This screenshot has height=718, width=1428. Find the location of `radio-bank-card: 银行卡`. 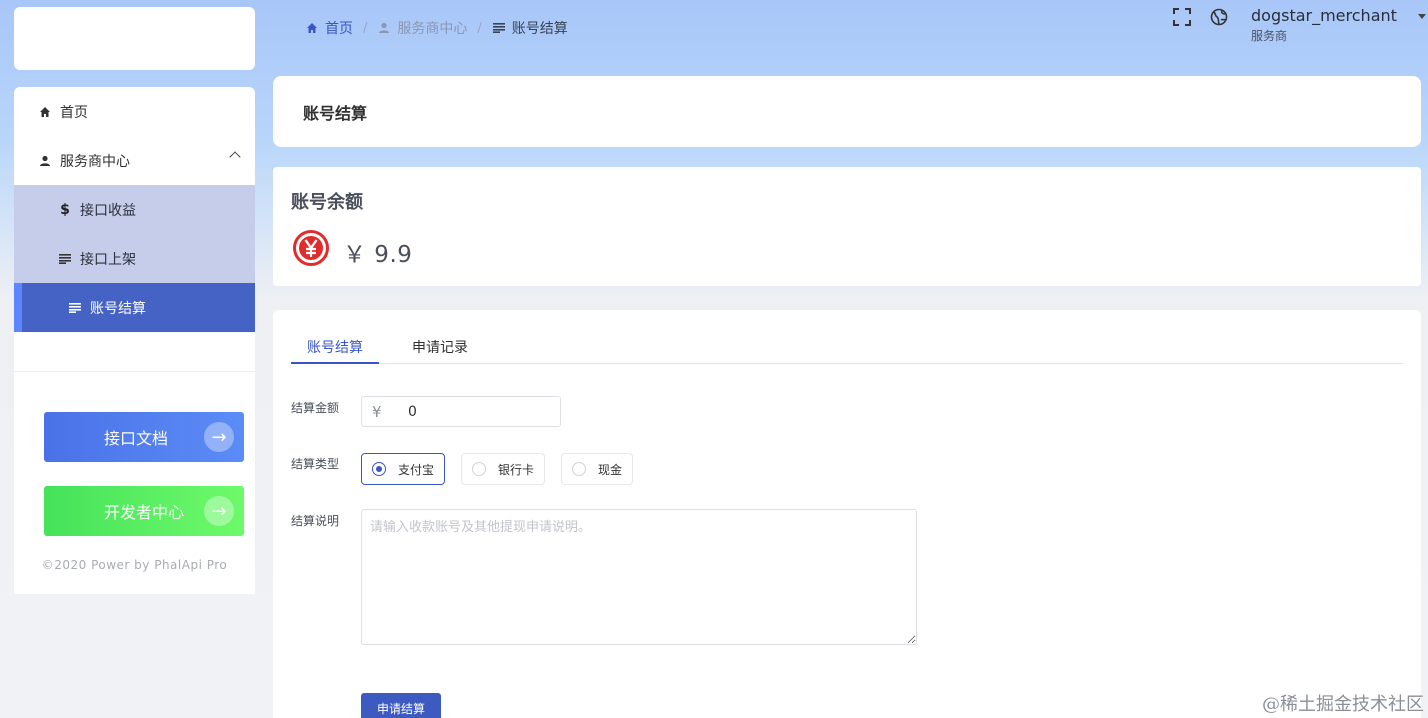

radio-bank-card: 银行卡 is located at coordinates (503, 469).